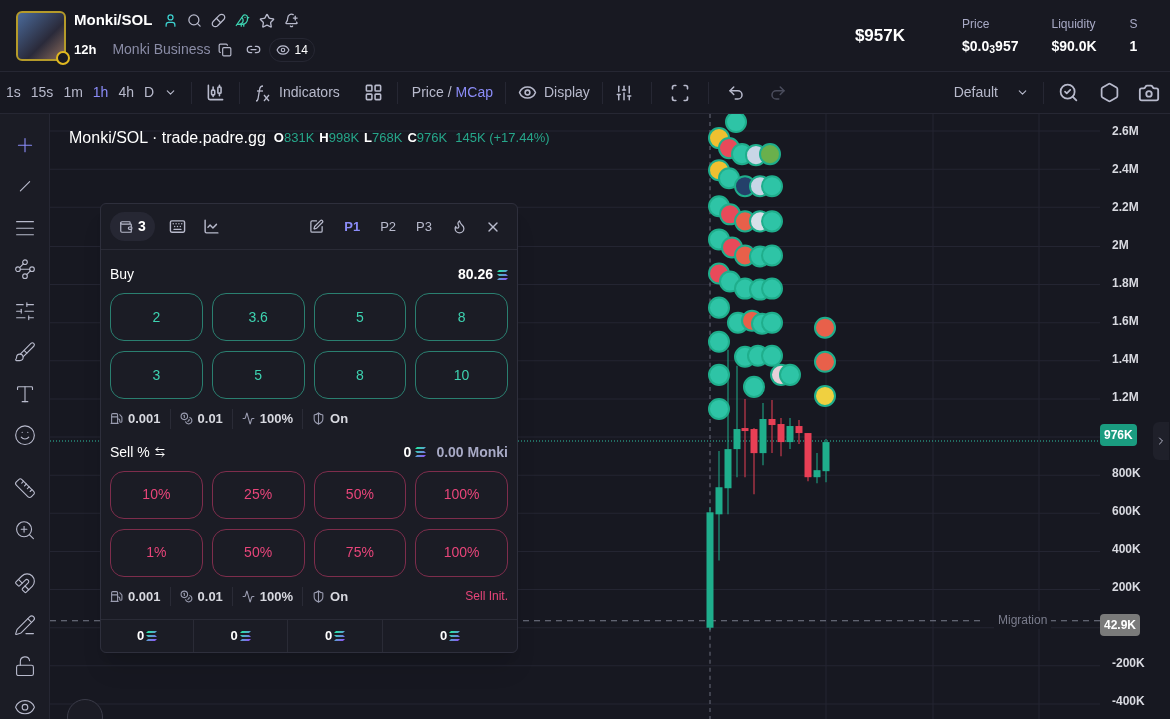  What do you see at coordinates (156, 494) in the screenshot?
I see `sell-percent-button: 10%` at bounding box center [156, 494].